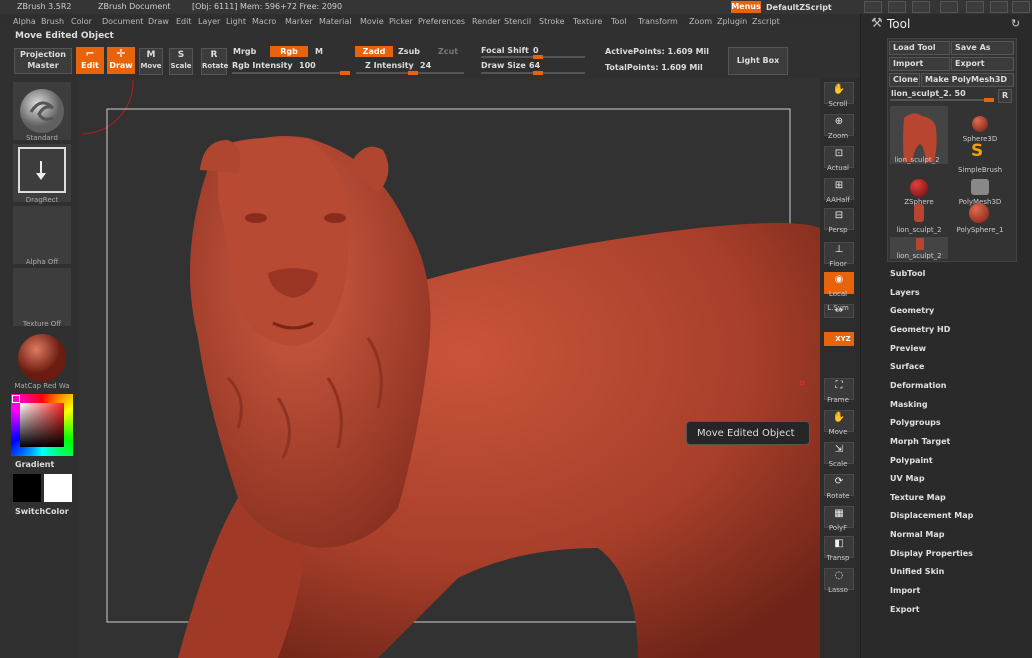 Image resolution: width=1032 pixels, height=658 pixels. I want to click on focal-shift-slider, so click(533, 57).